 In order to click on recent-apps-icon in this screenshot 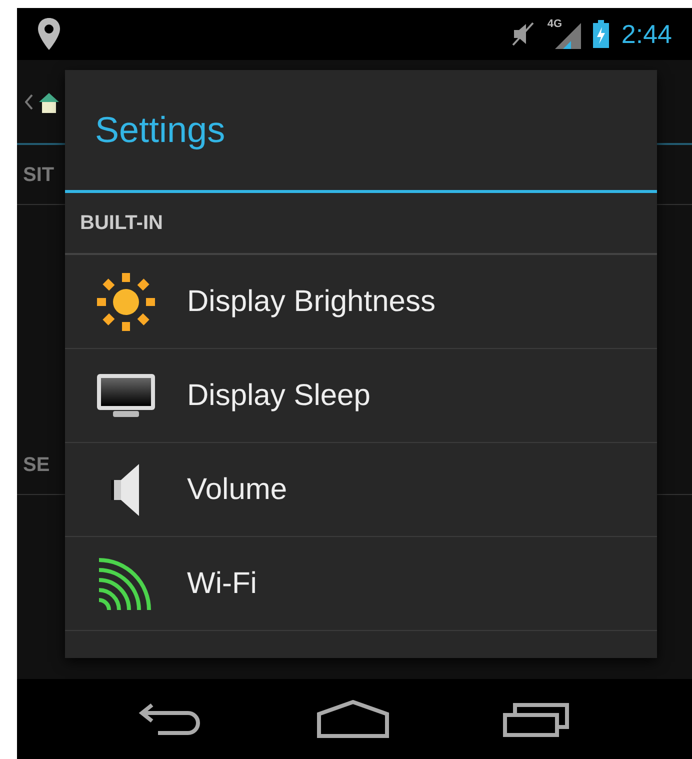, I will do `click(537, 719)`.